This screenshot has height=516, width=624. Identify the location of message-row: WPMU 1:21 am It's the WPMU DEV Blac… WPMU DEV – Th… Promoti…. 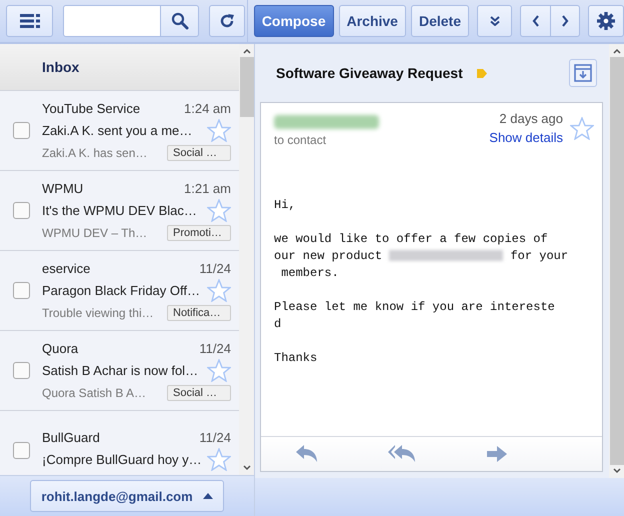
(119, 211).